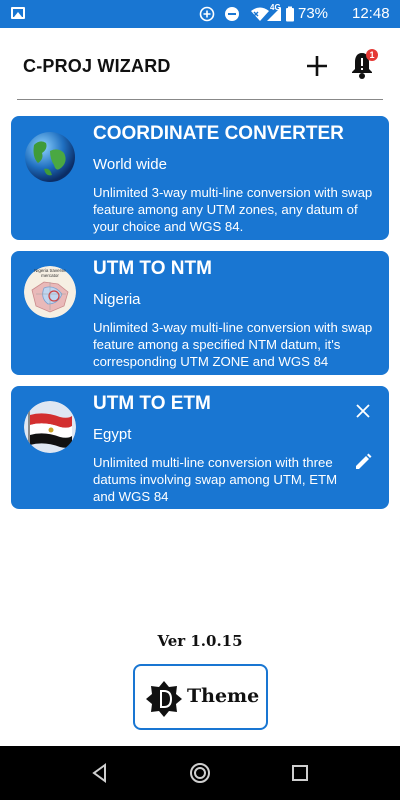  I want to click on battery-icon, so click(290, 14).